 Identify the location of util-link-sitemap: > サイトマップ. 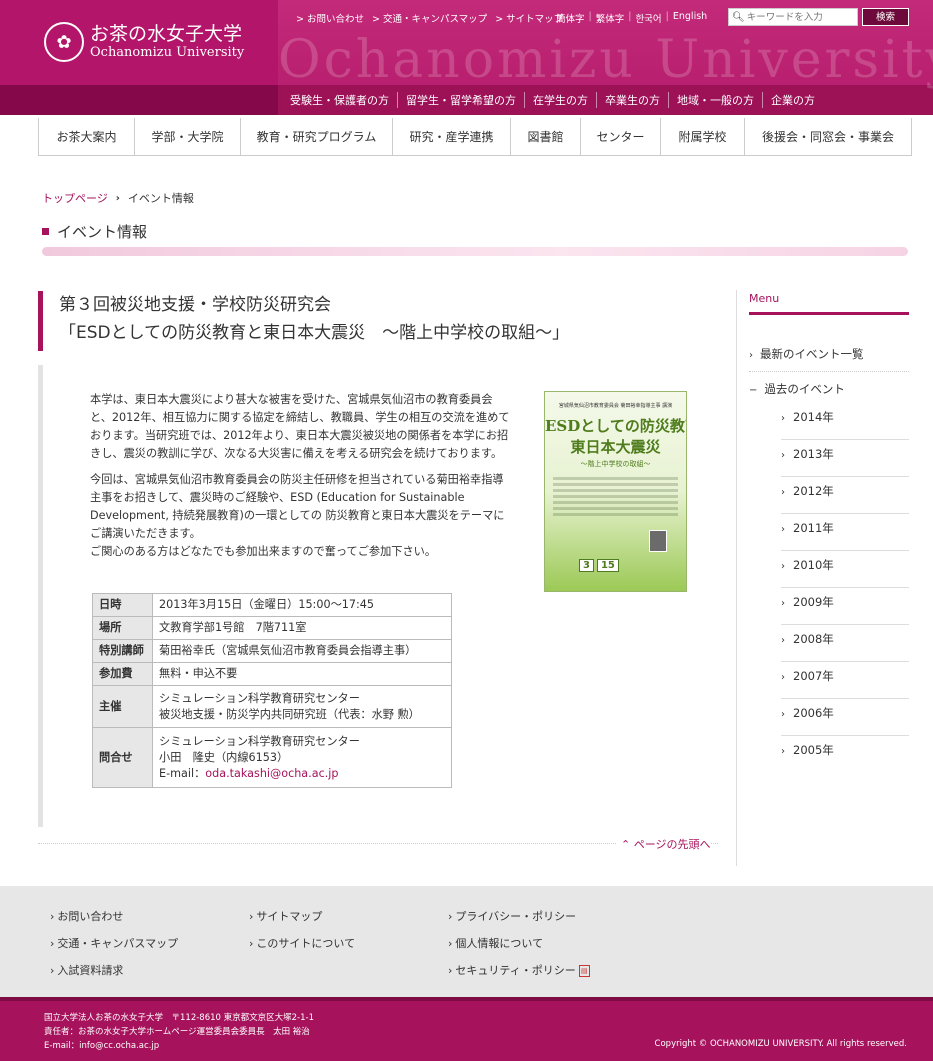
(529, 18).